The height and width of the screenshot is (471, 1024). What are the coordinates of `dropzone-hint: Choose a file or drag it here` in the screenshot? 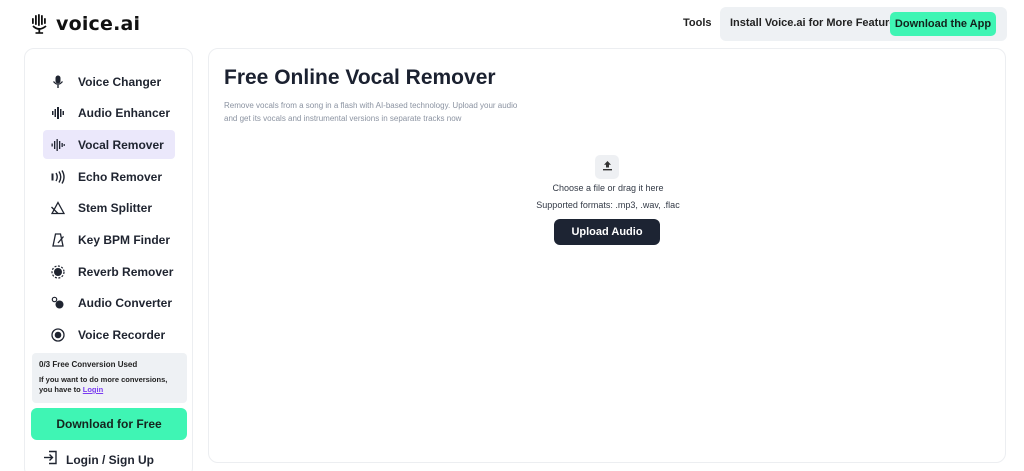 It's located at (608, 188).